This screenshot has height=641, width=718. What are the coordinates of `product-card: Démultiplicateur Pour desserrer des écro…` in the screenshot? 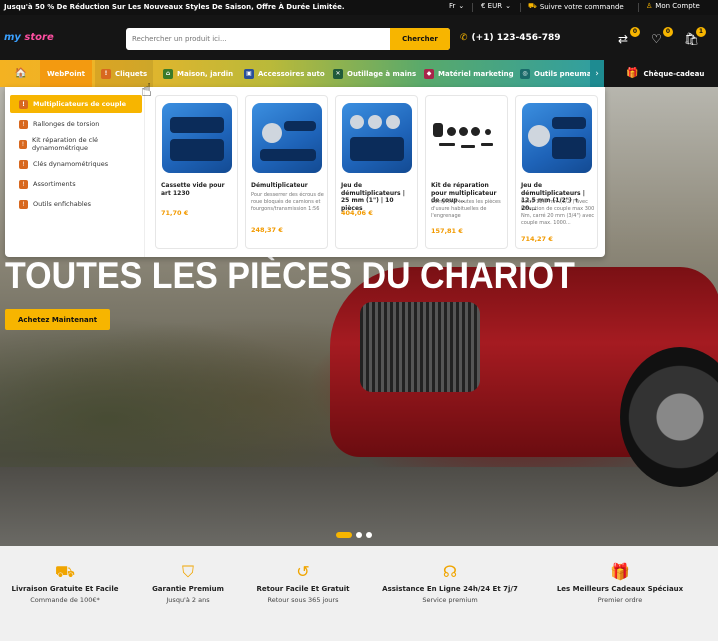 It's located at (286, 172).